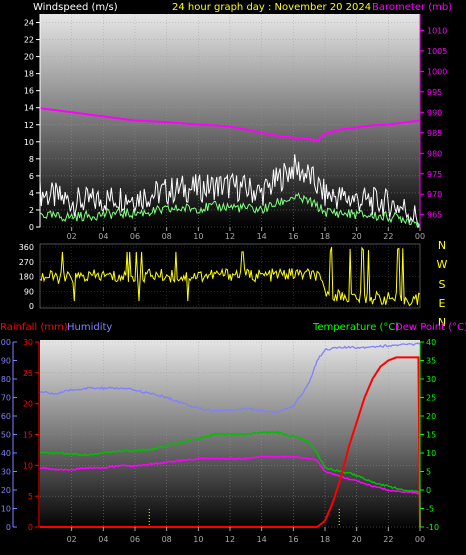  I want to click on right-tick-label: 990, so click(434, 112).